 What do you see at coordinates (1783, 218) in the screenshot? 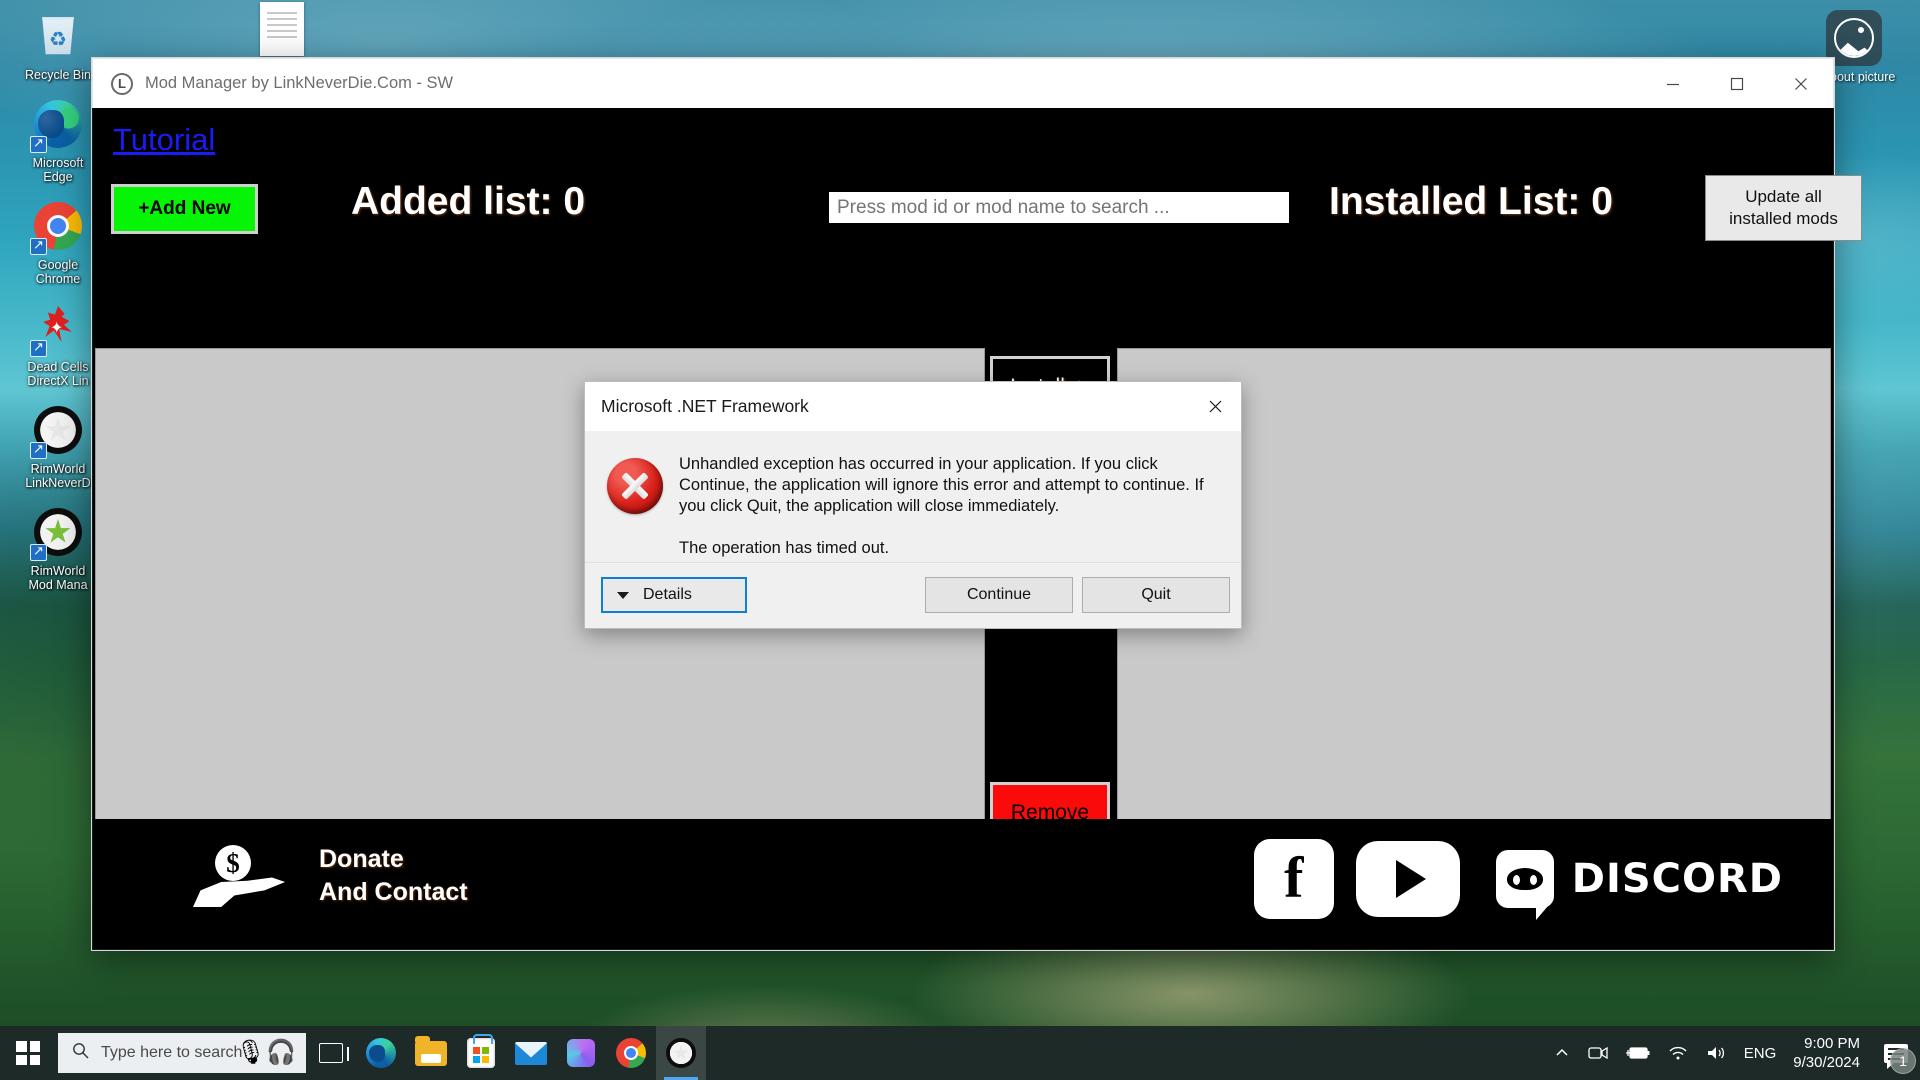
I see `update-all-line2: installed mods` at bounding box center [1783, 218].